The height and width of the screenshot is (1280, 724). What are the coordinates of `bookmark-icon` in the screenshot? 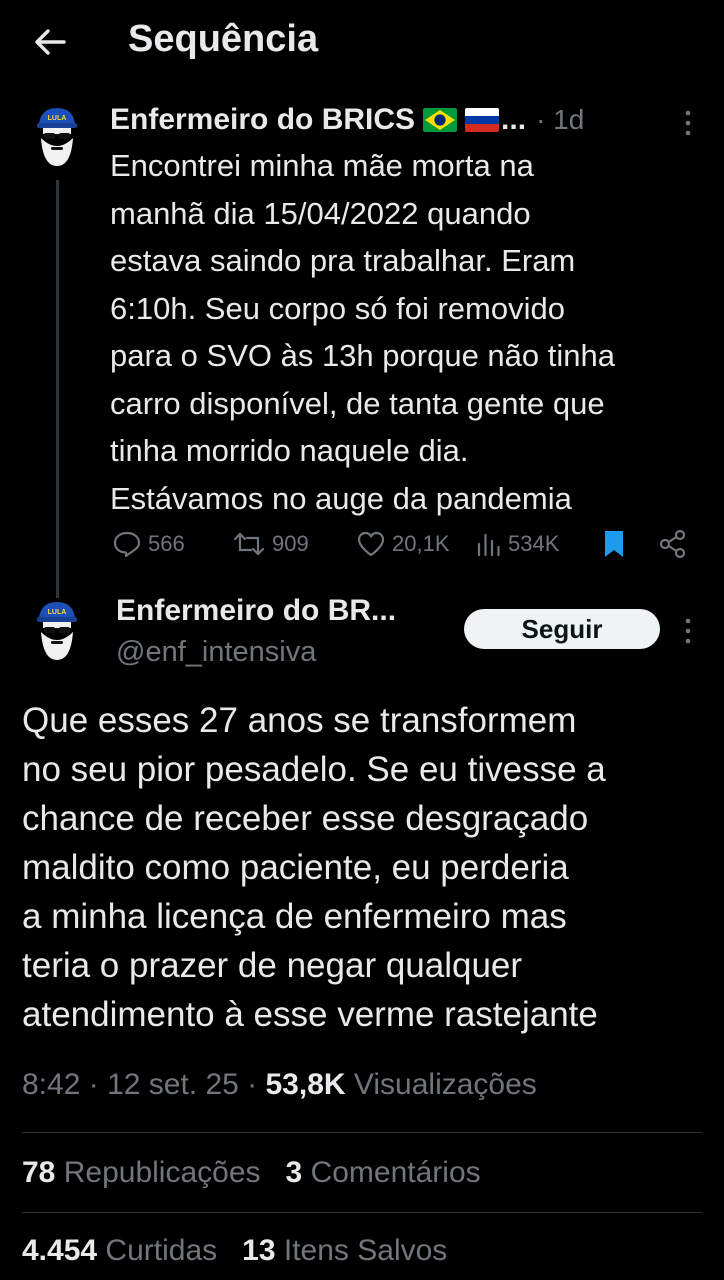 It's located at (614, 544).